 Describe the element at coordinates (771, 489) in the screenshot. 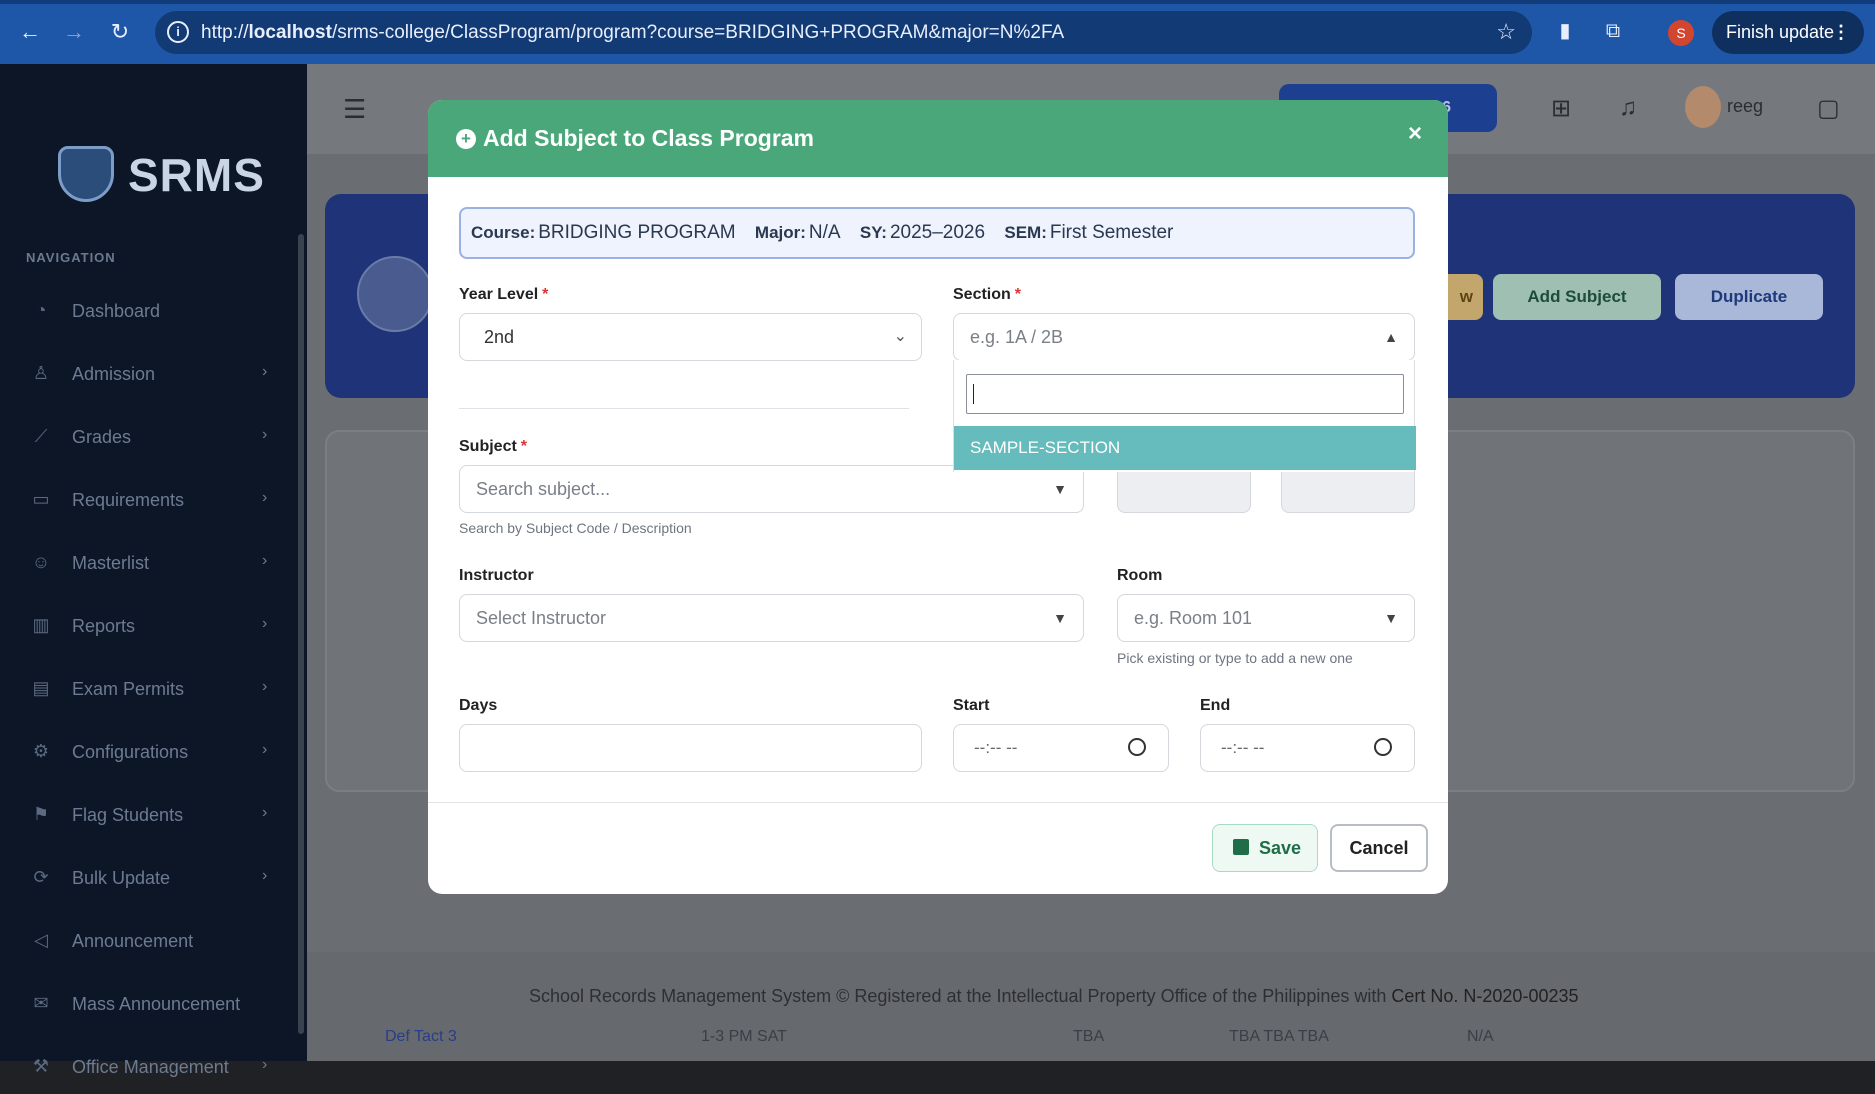

I see `subject-search-select: Search subject... ▼` at that location.